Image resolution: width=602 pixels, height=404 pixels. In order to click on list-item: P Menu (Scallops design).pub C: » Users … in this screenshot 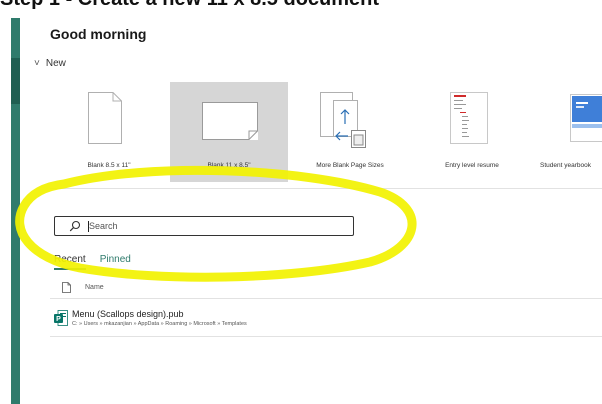, I will do `click(328, 319)`.